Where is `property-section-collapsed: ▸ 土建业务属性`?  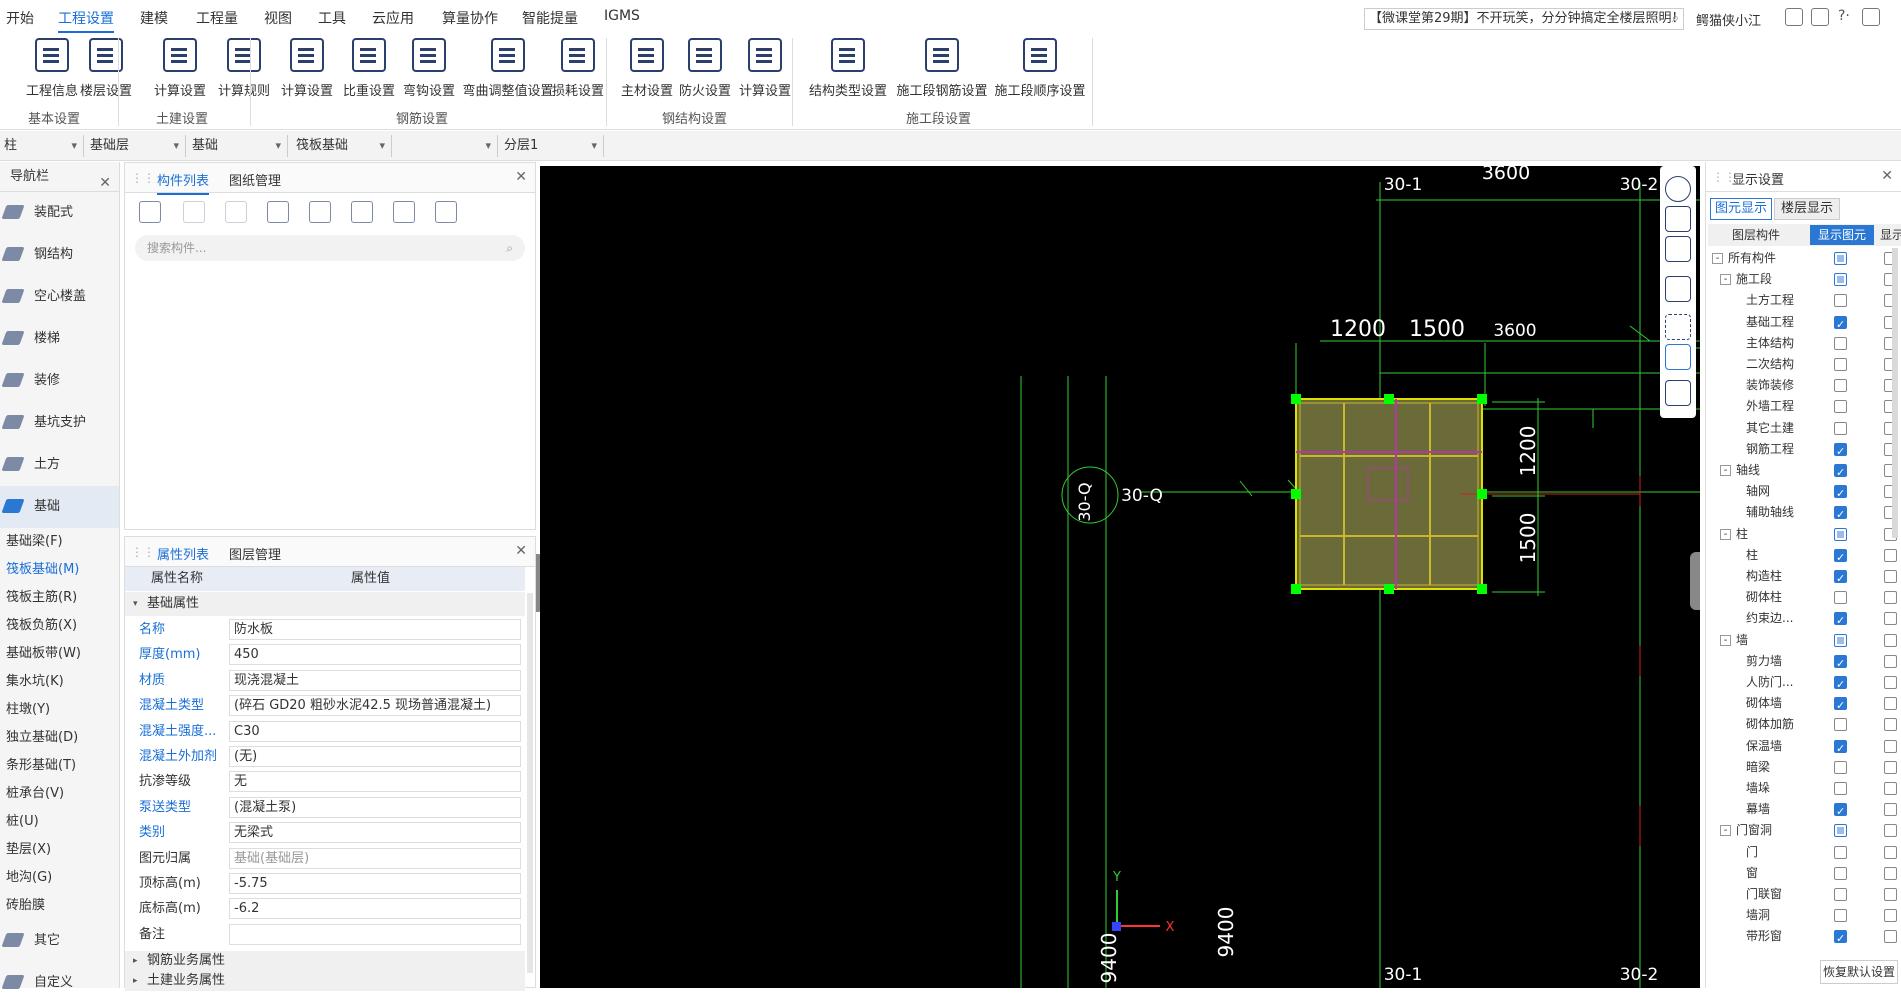 property-section-collapsed: ▸ 土建业务属性 is located at coordinates (325, 981).